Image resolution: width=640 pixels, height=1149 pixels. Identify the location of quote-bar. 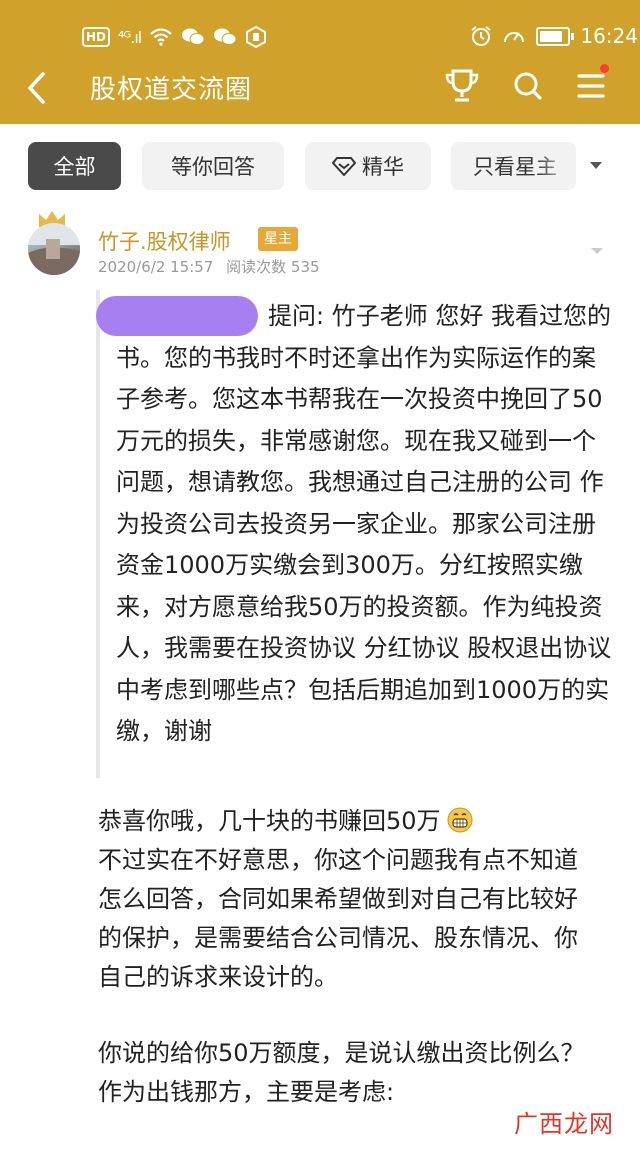
(98, 534).